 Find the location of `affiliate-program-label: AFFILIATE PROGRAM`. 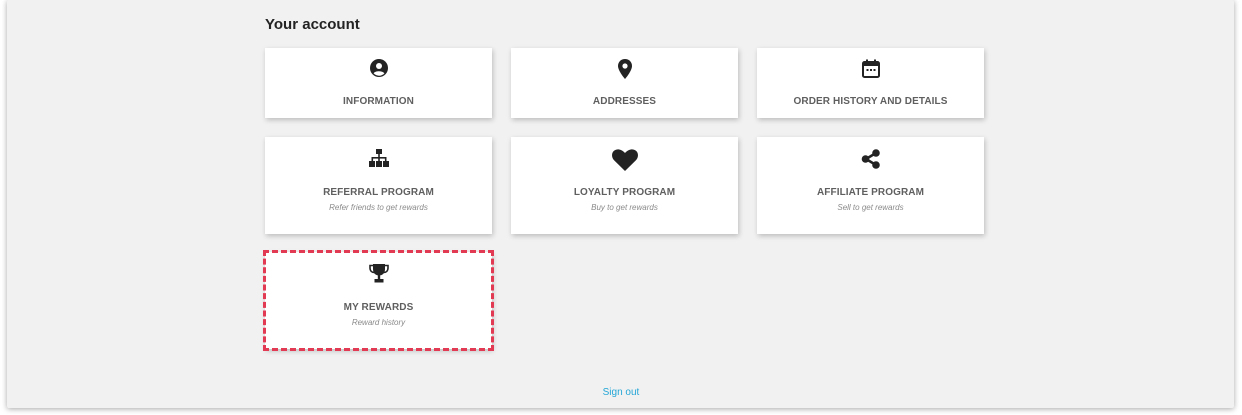

affiliate-program-label: AFFILIATE PROGRAM is located at coordinates (870, 192).